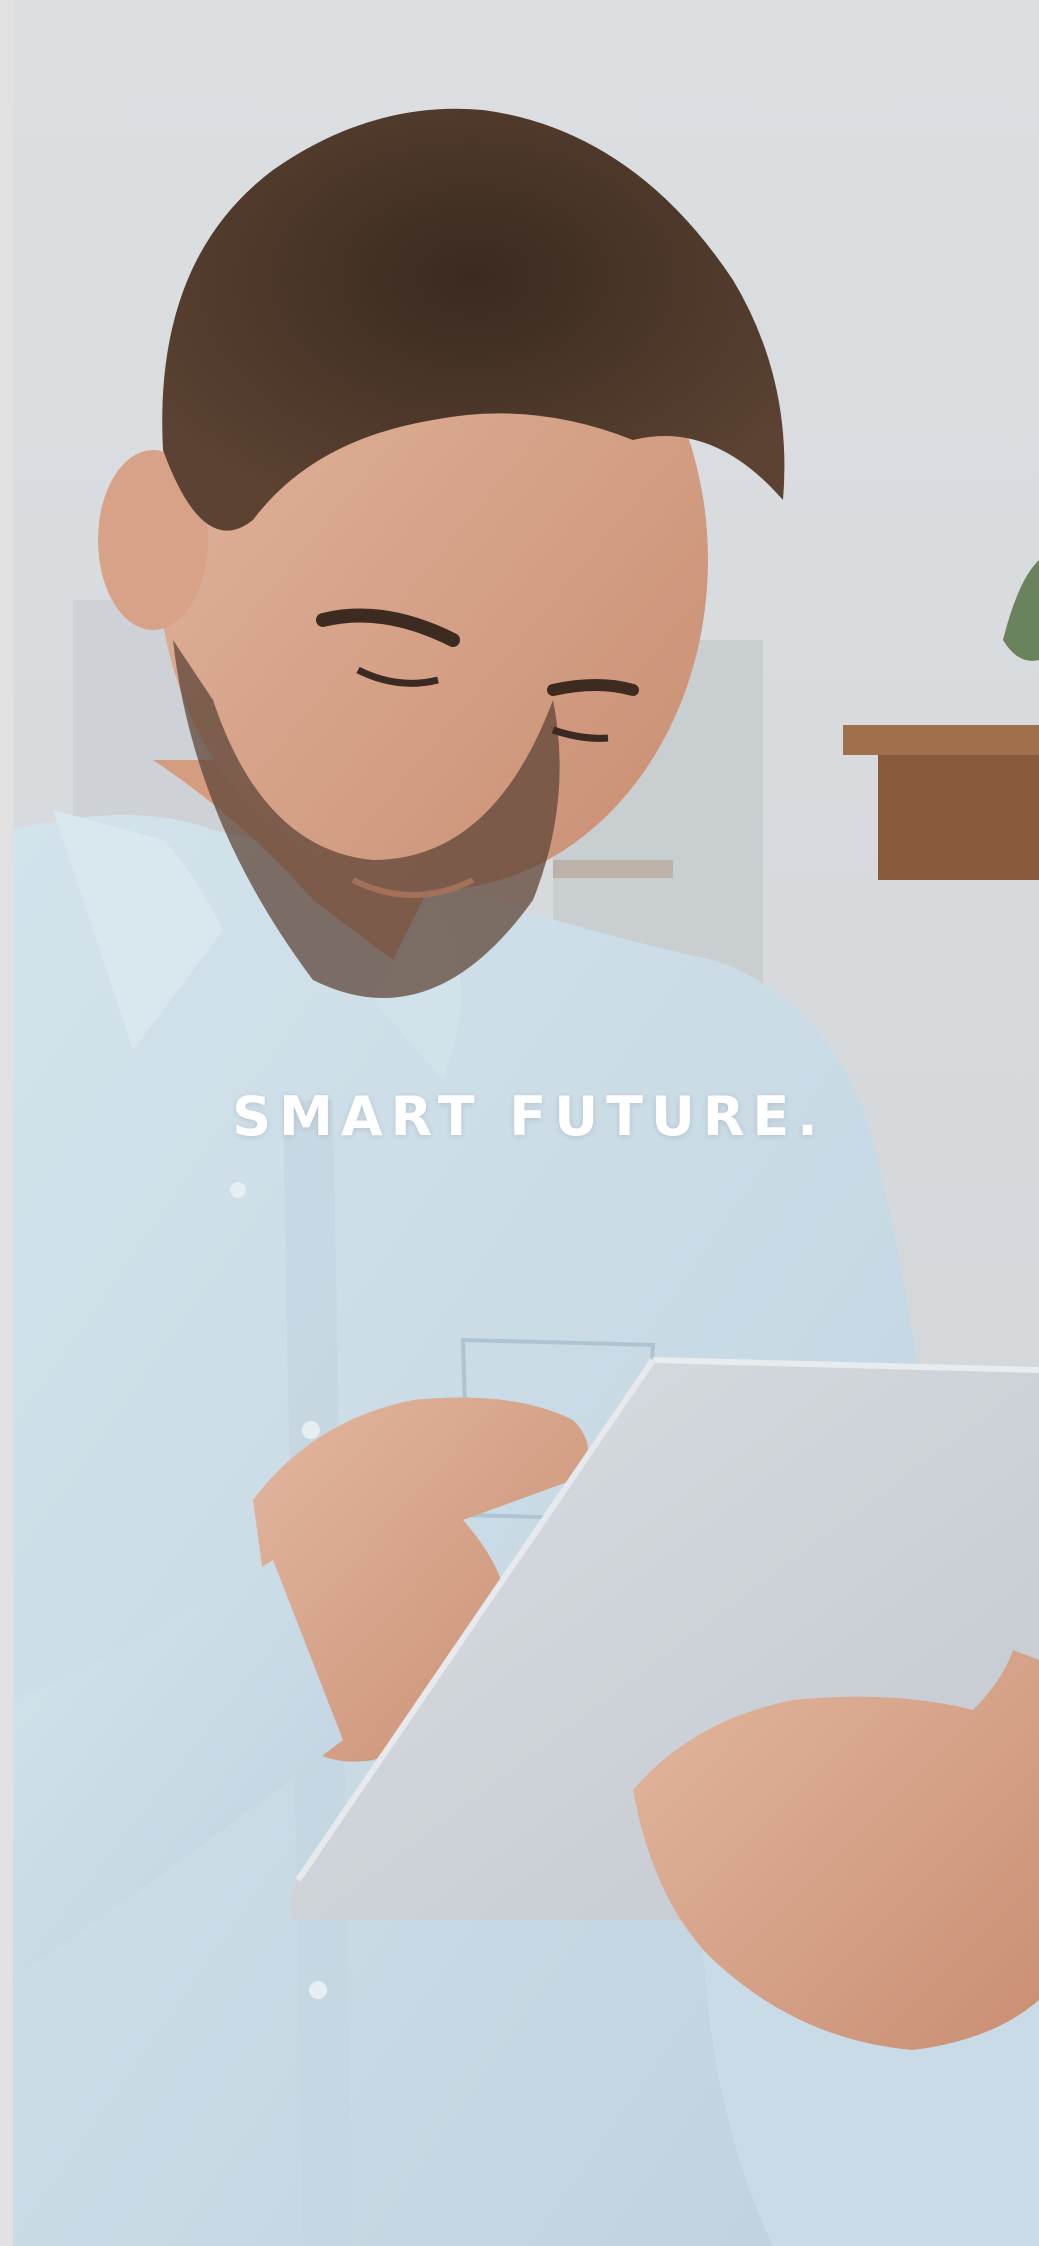  What do you see at coordinates (6, 1123) in the screenshot?
I see `left-edge-strip` at bounding box center [6, 1123].